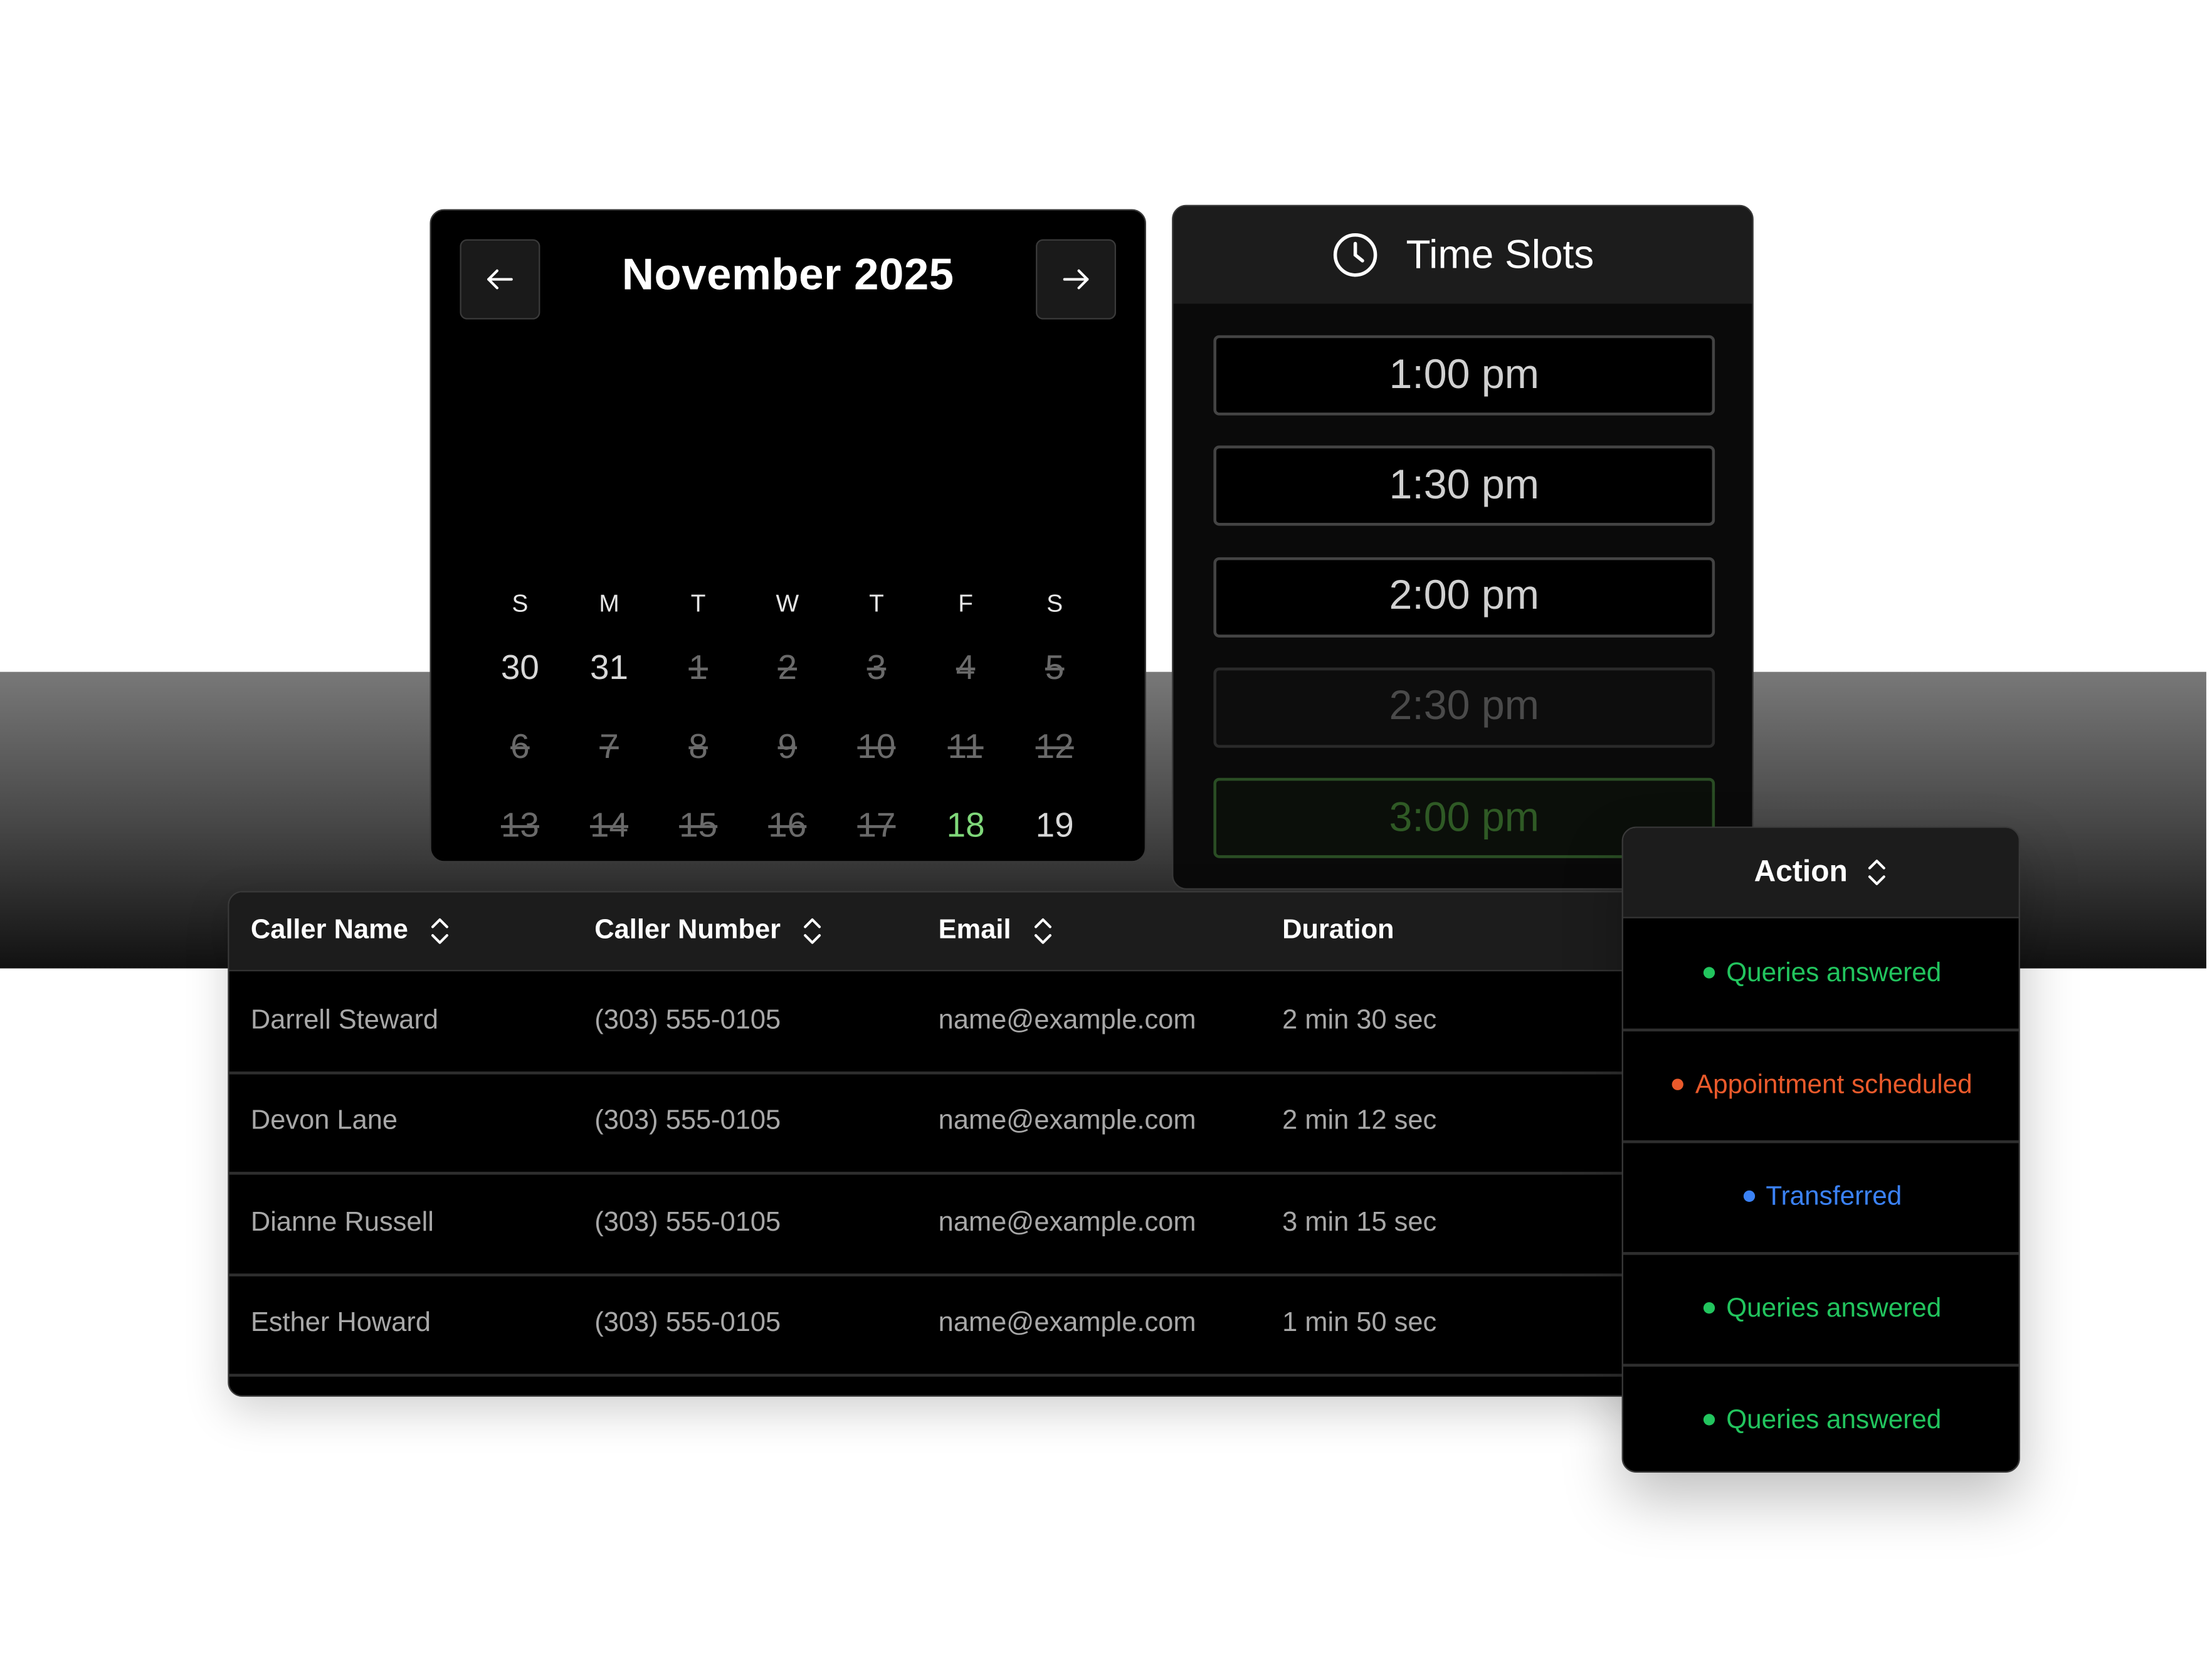 This screenshot has width=2212, height=1662. I want to click on time-slot-button: 1:30 pm, so click(1464, 486).